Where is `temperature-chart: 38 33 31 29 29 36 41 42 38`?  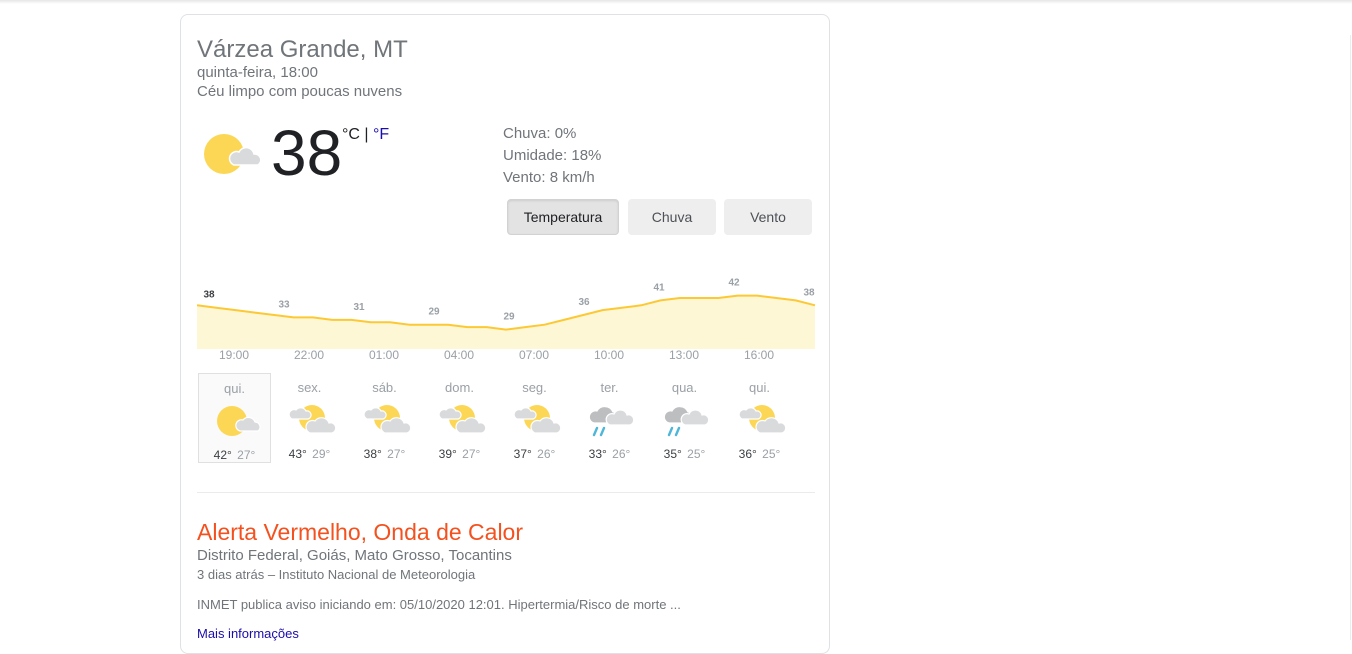
temperature-chart: 38 33 31 29 29 36 41 42 38 is located at coordinates (506, 313).